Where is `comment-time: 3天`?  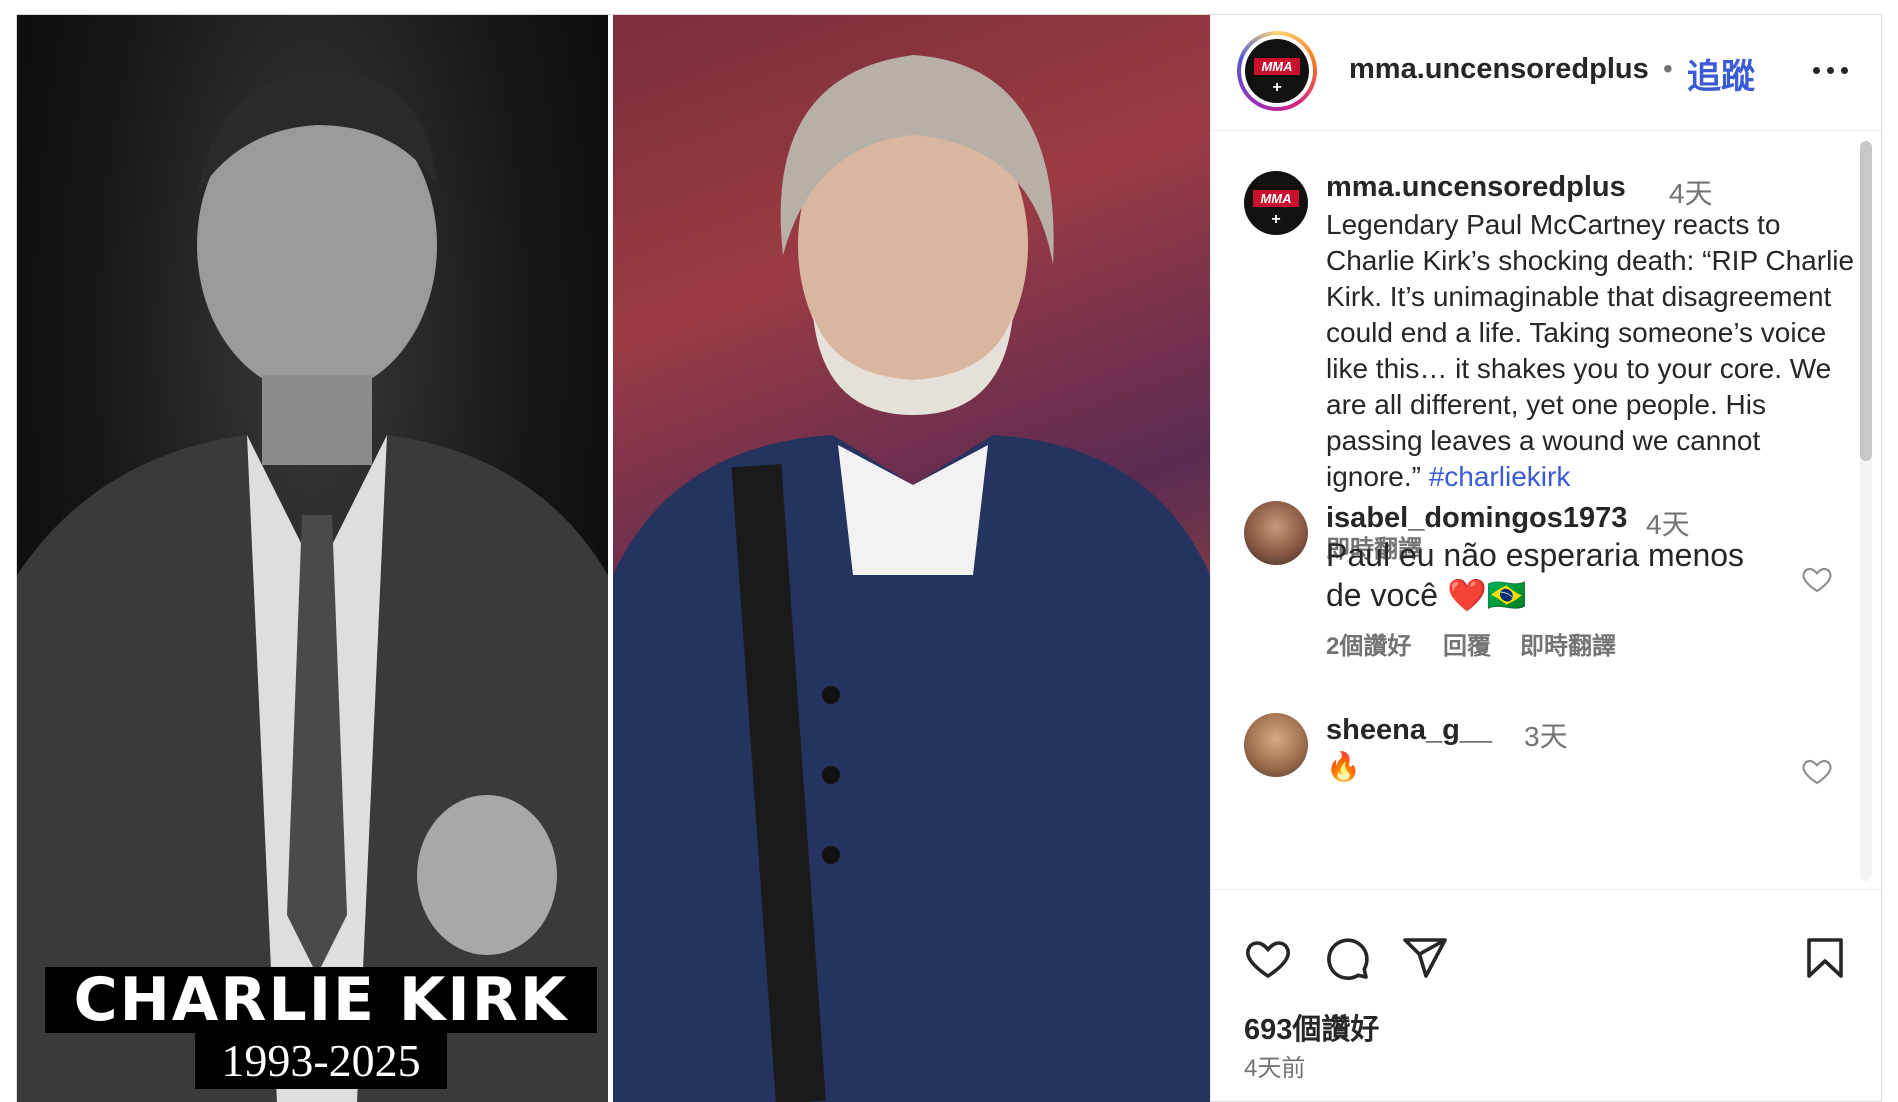
comment-time: 3天 is located at coordinates (1546, 735).